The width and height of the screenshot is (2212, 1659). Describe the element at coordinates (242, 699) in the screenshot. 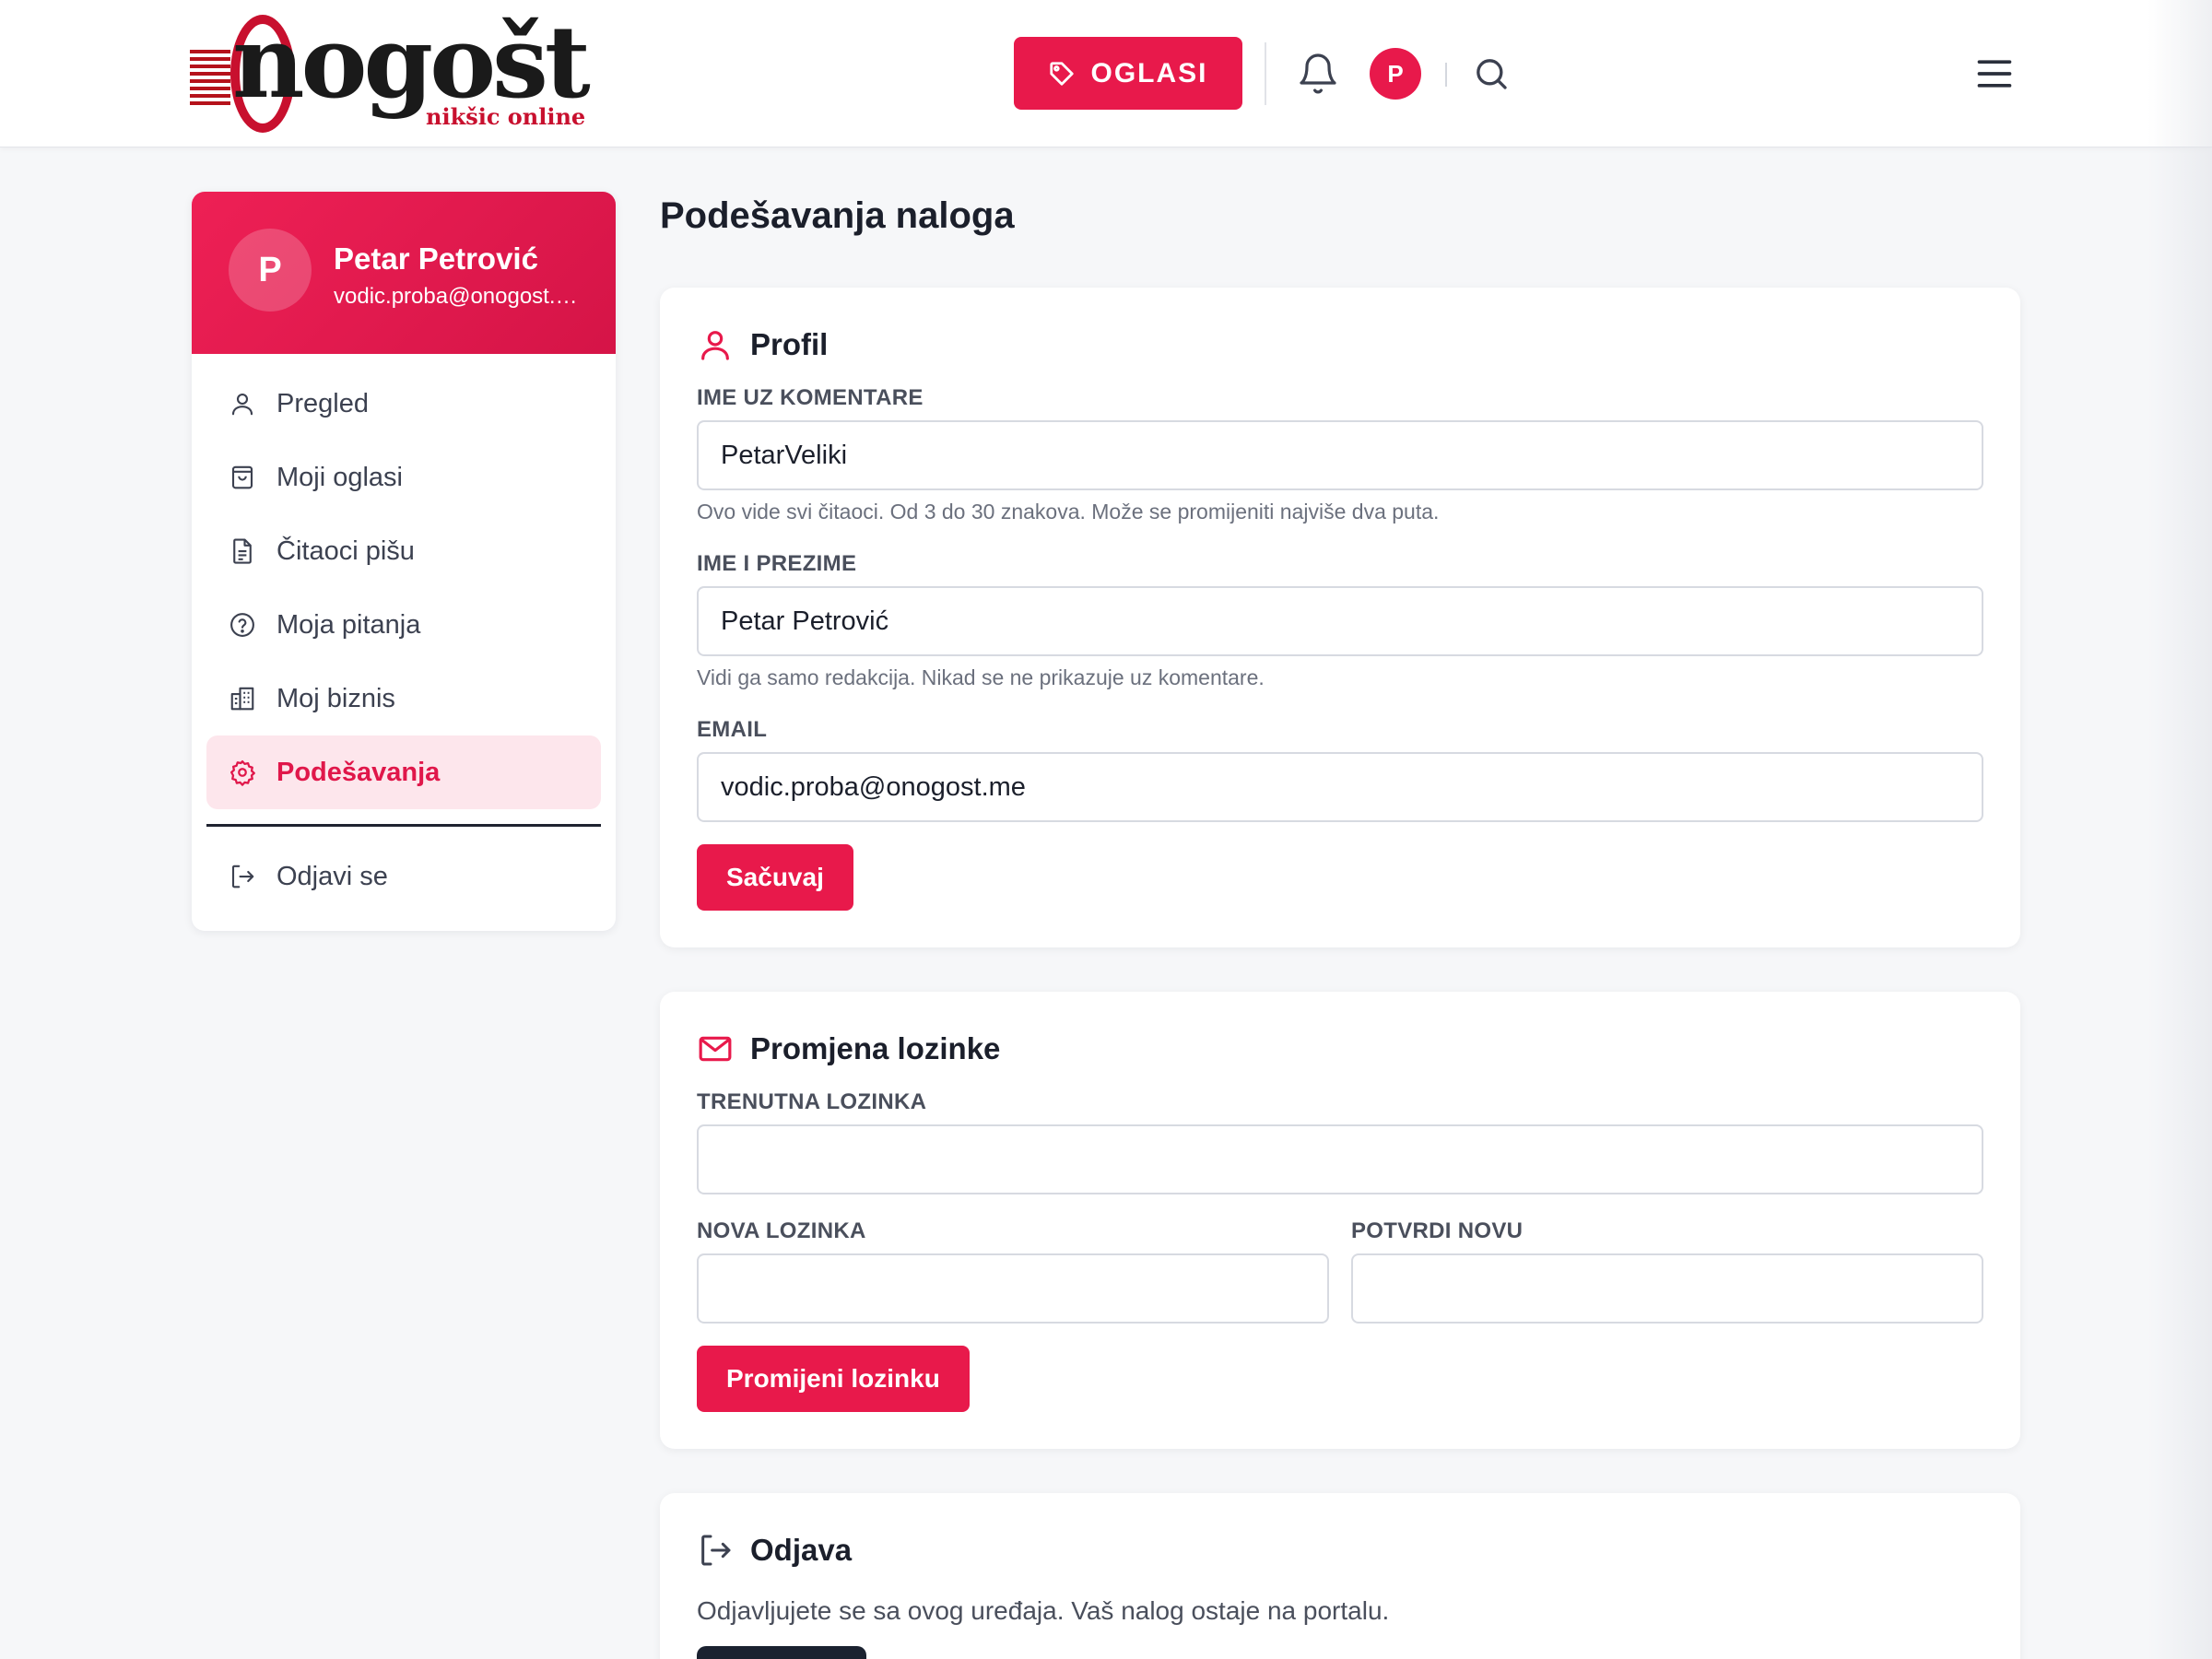

I see `building-icon` at that location.